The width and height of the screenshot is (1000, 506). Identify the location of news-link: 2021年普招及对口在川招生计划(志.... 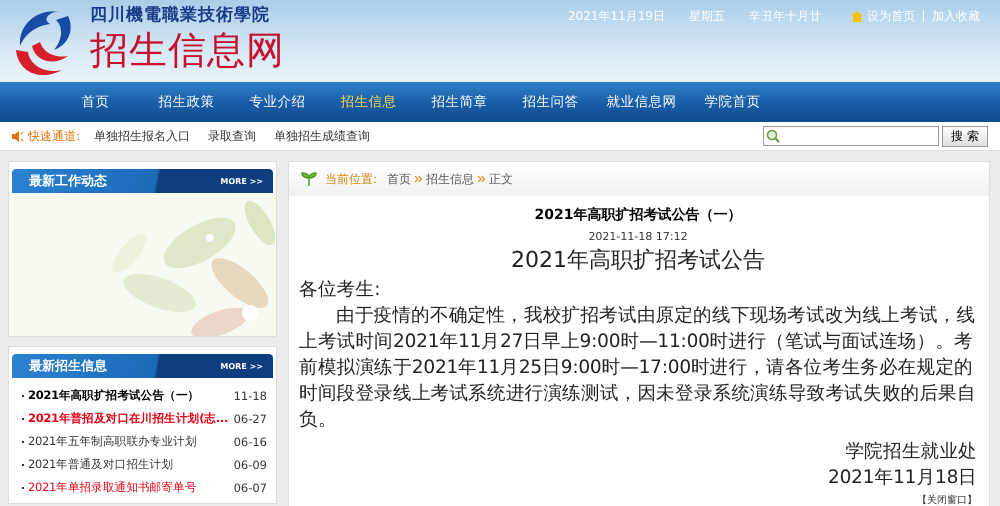
(131, 418).